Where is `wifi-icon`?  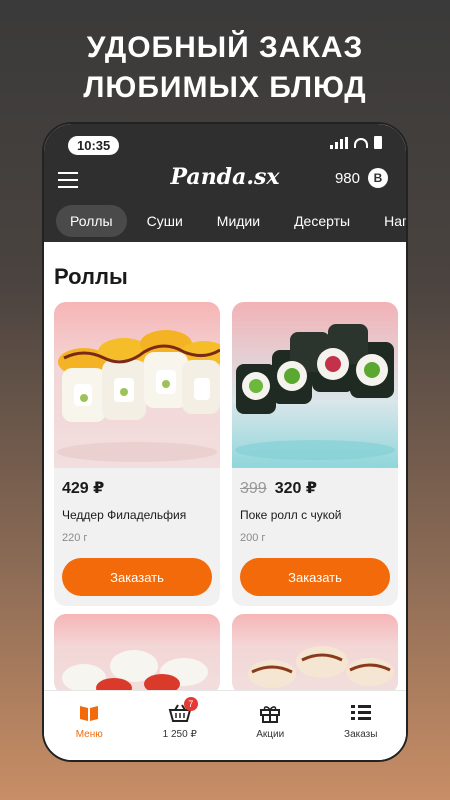
wifi-icon is located at coordinates (361, 142).